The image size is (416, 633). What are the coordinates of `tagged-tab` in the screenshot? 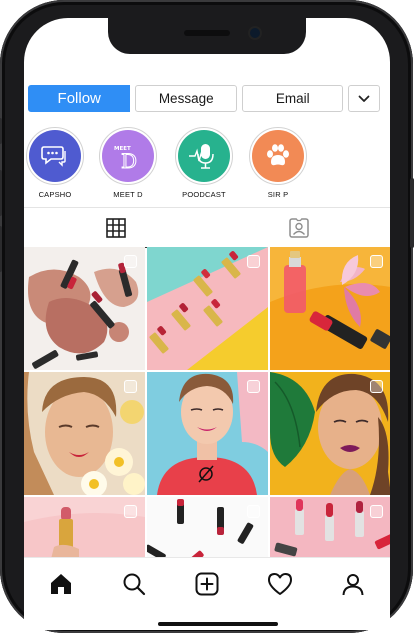 It's located at (298, 228).